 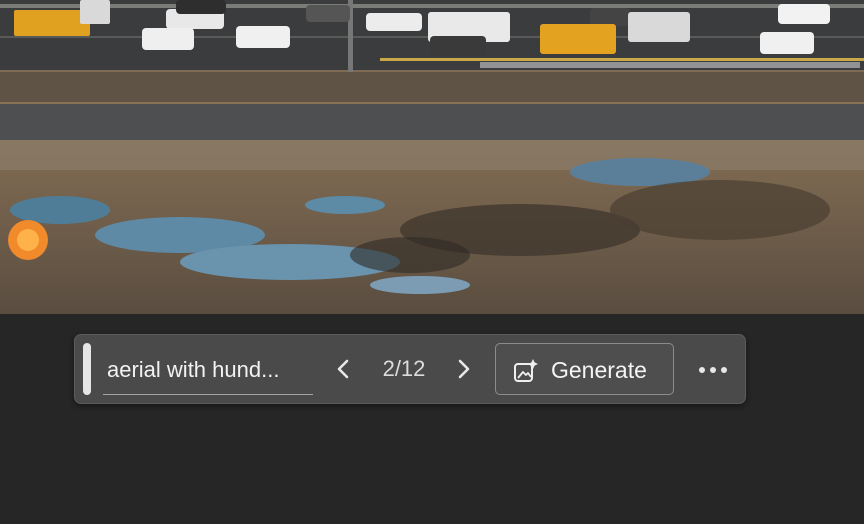 I want to click on generate-label: Generate, so click(x=599, y=370).